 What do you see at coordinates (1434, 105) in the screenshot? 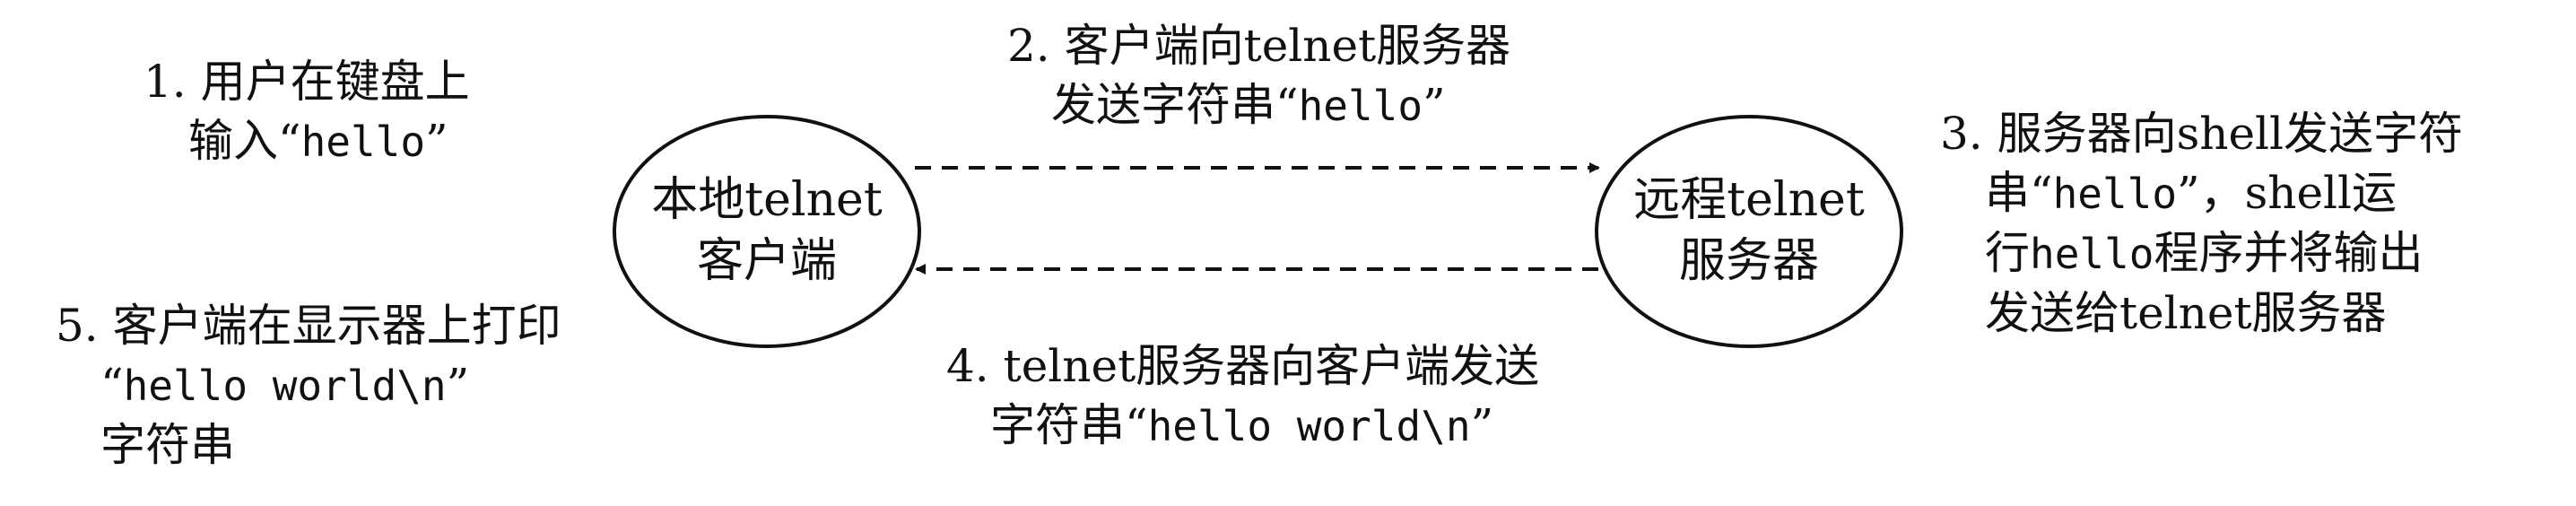
I see `step2-line2-suffix: ”` at bounding box center [1434, 105].